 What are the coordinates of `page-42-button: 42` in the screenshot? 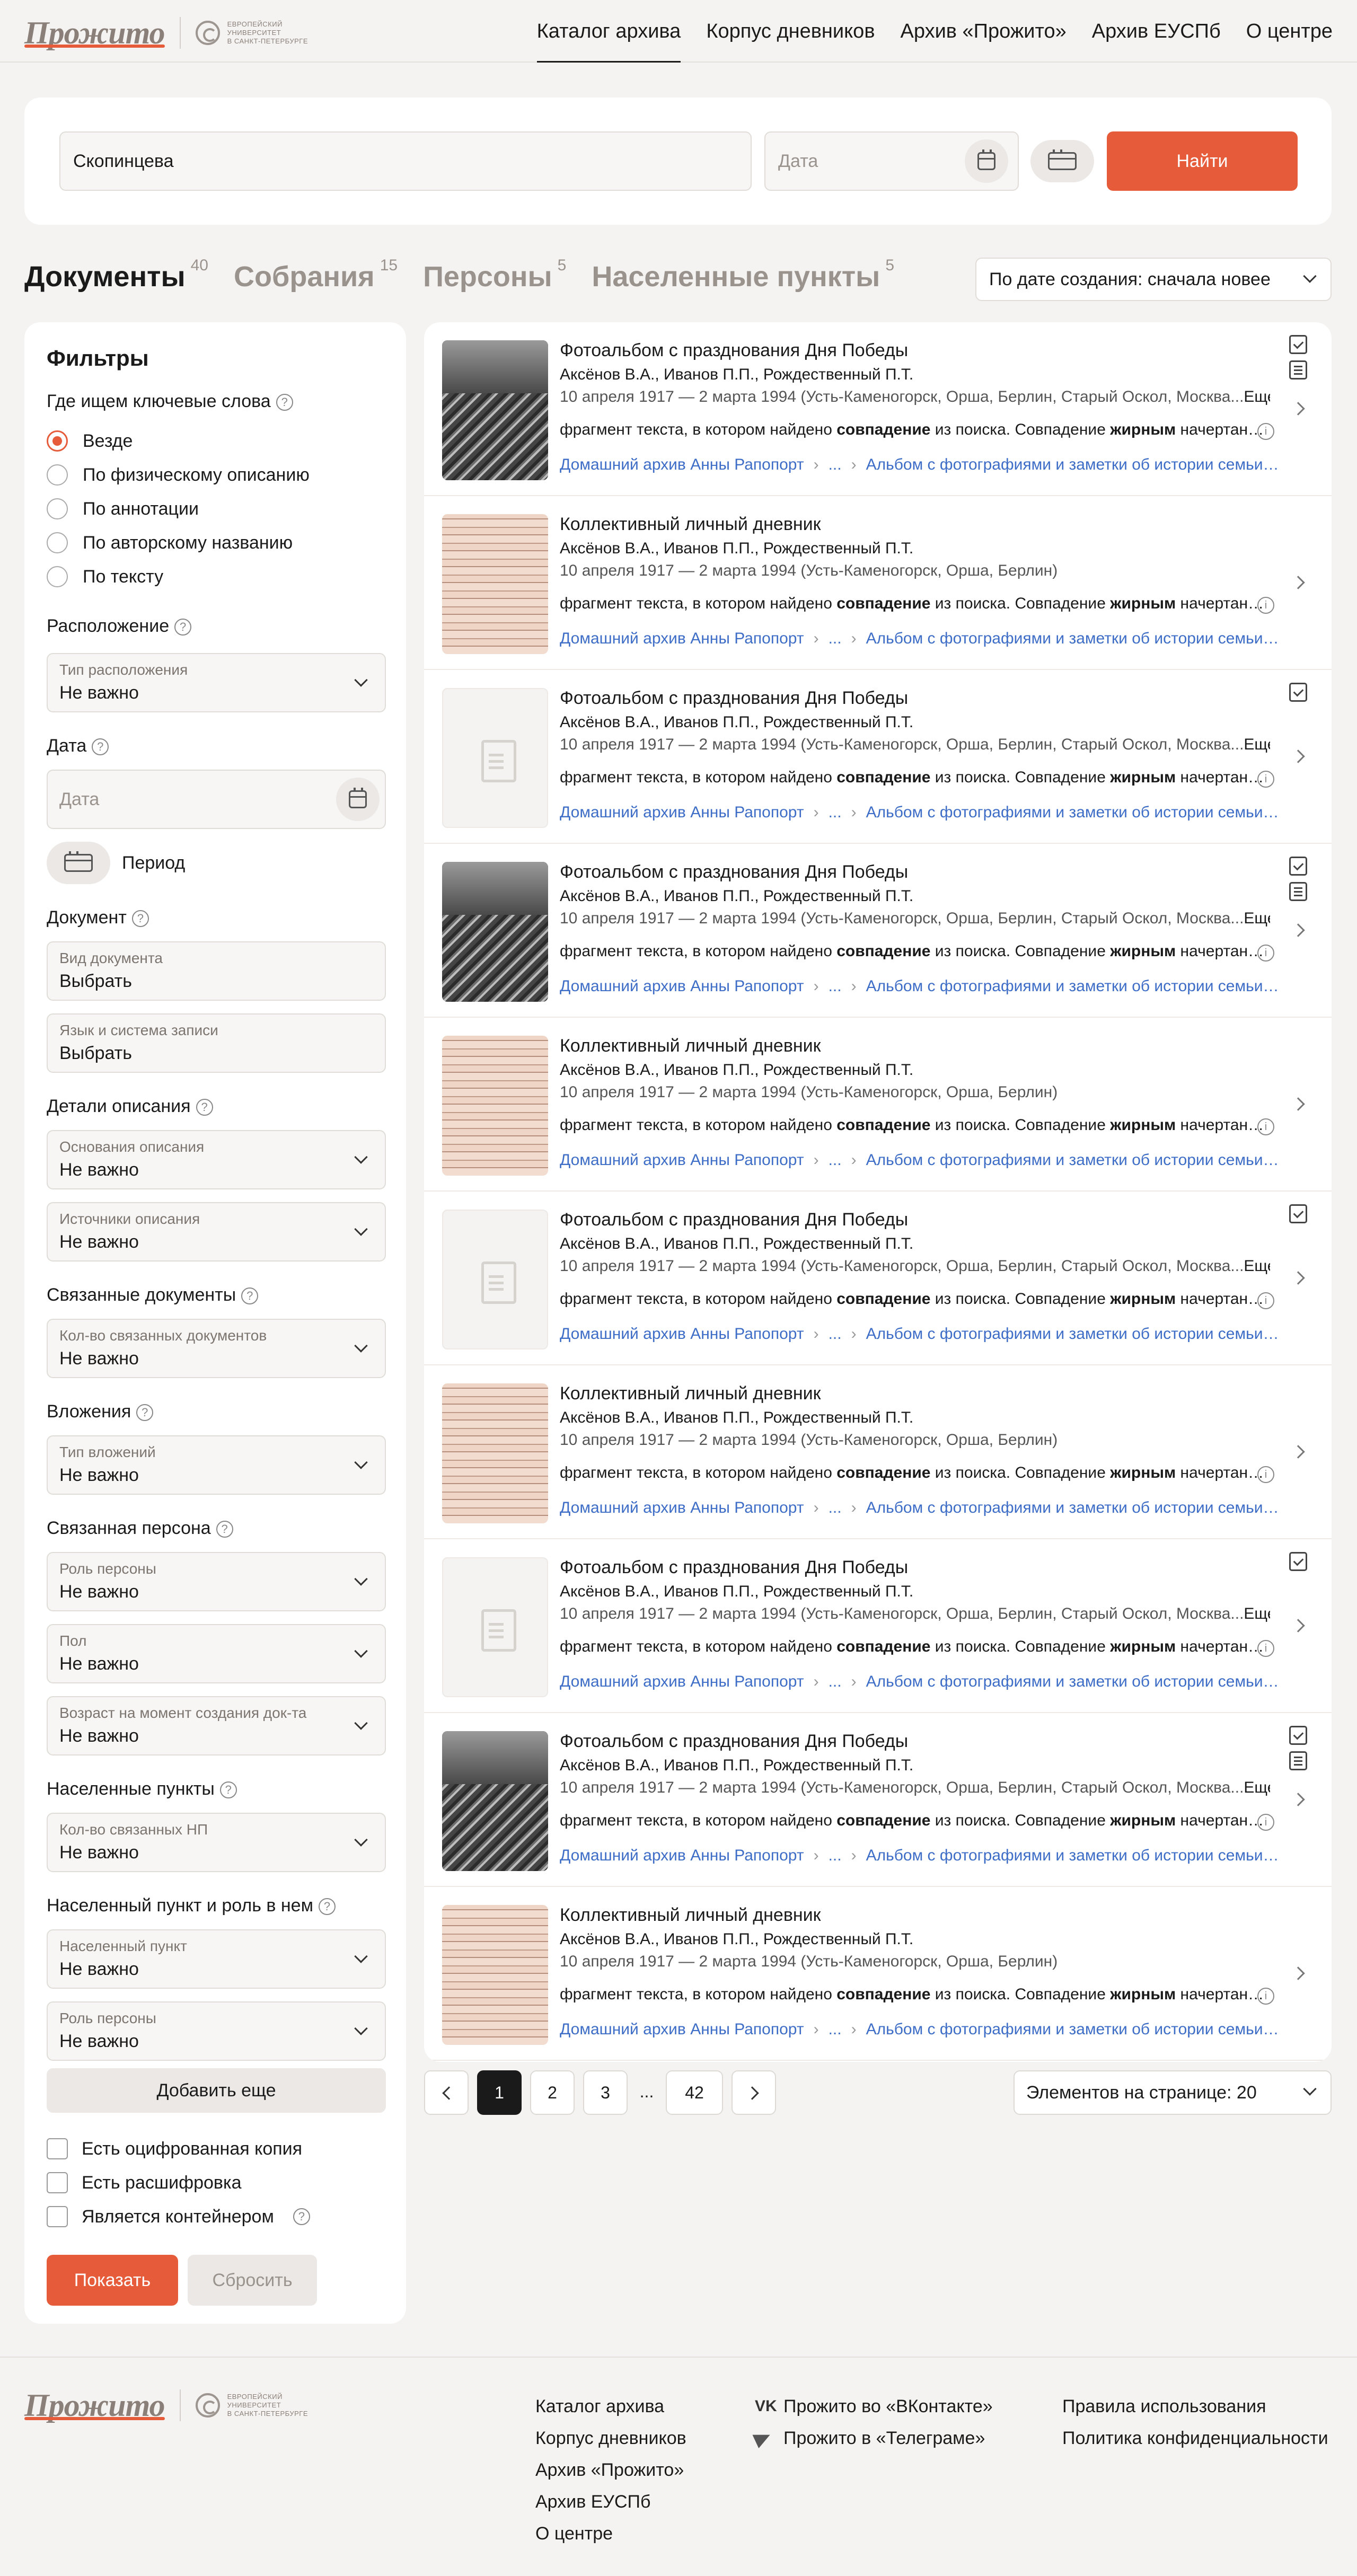 It's located at (694, 2092).